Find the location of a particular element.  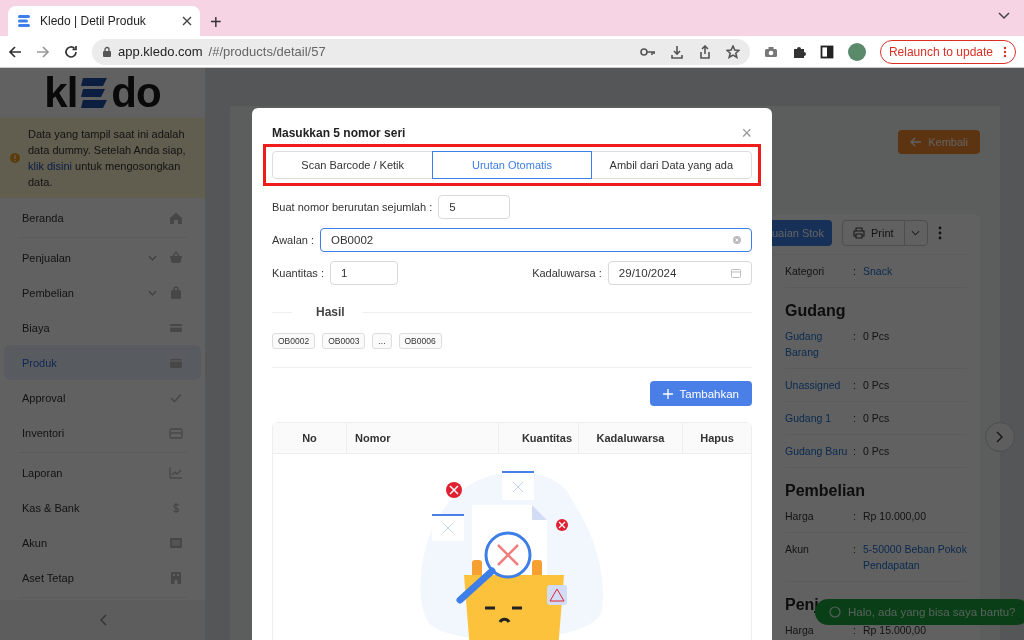

bag-icon is located at coordinates (176, 292).